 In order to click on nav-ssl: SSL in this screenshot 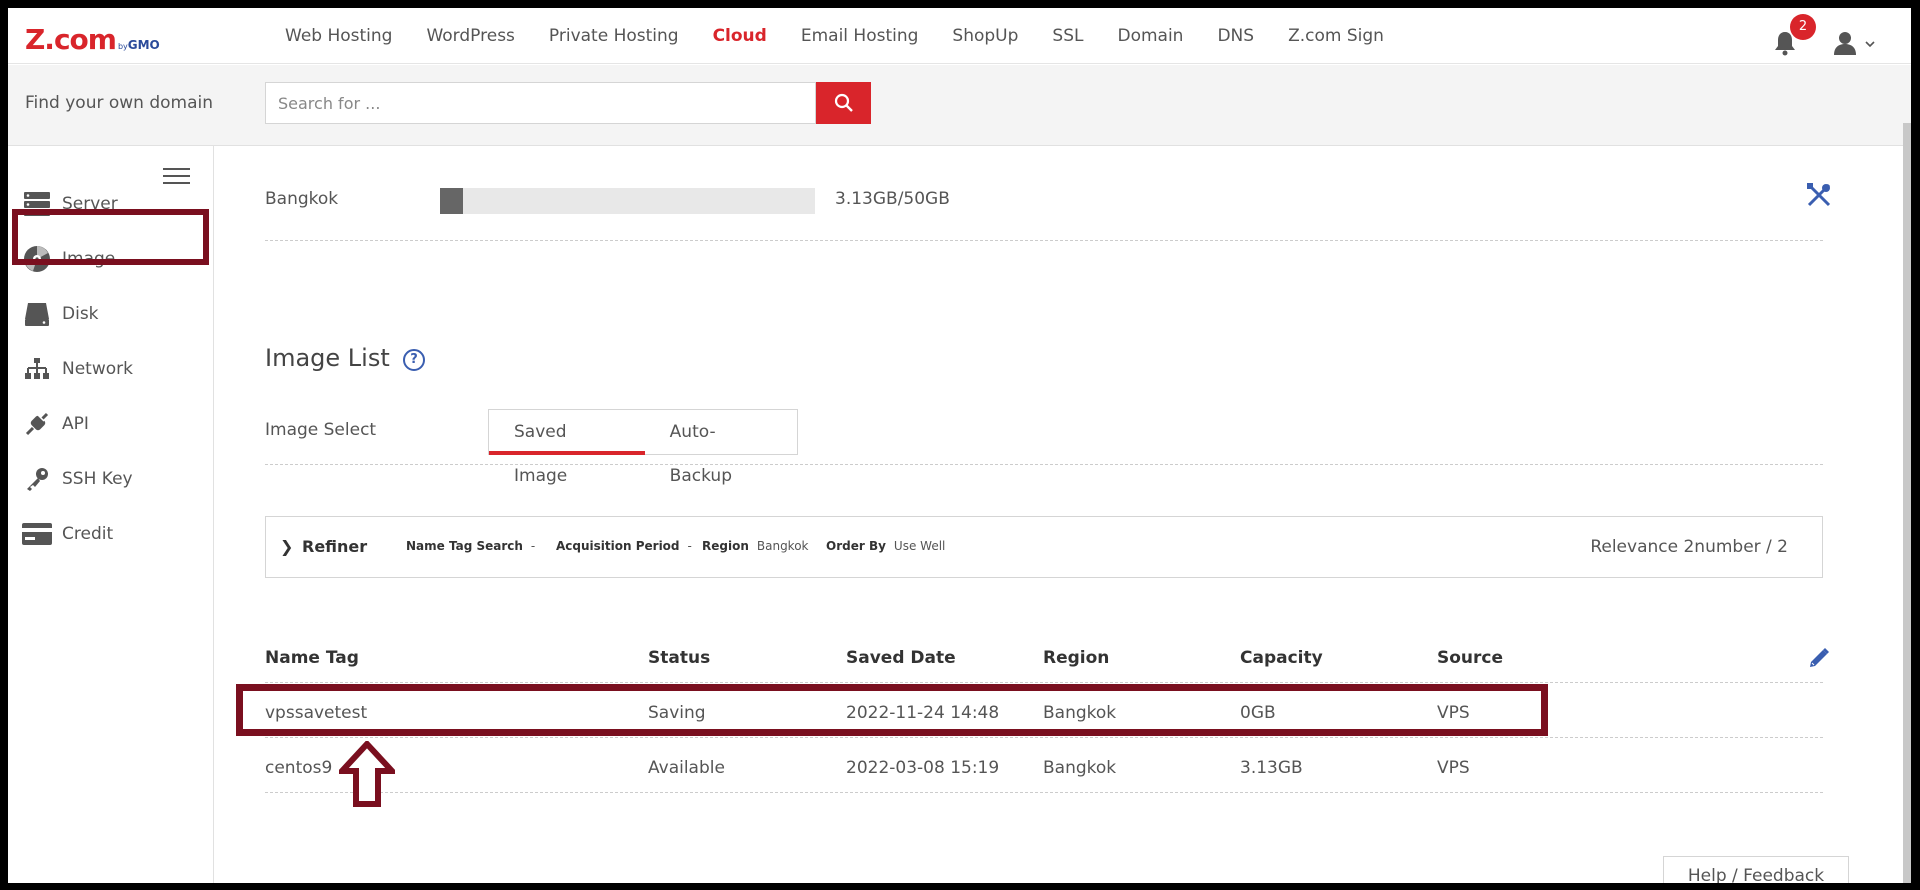, I will do `click(1067, 36)`.